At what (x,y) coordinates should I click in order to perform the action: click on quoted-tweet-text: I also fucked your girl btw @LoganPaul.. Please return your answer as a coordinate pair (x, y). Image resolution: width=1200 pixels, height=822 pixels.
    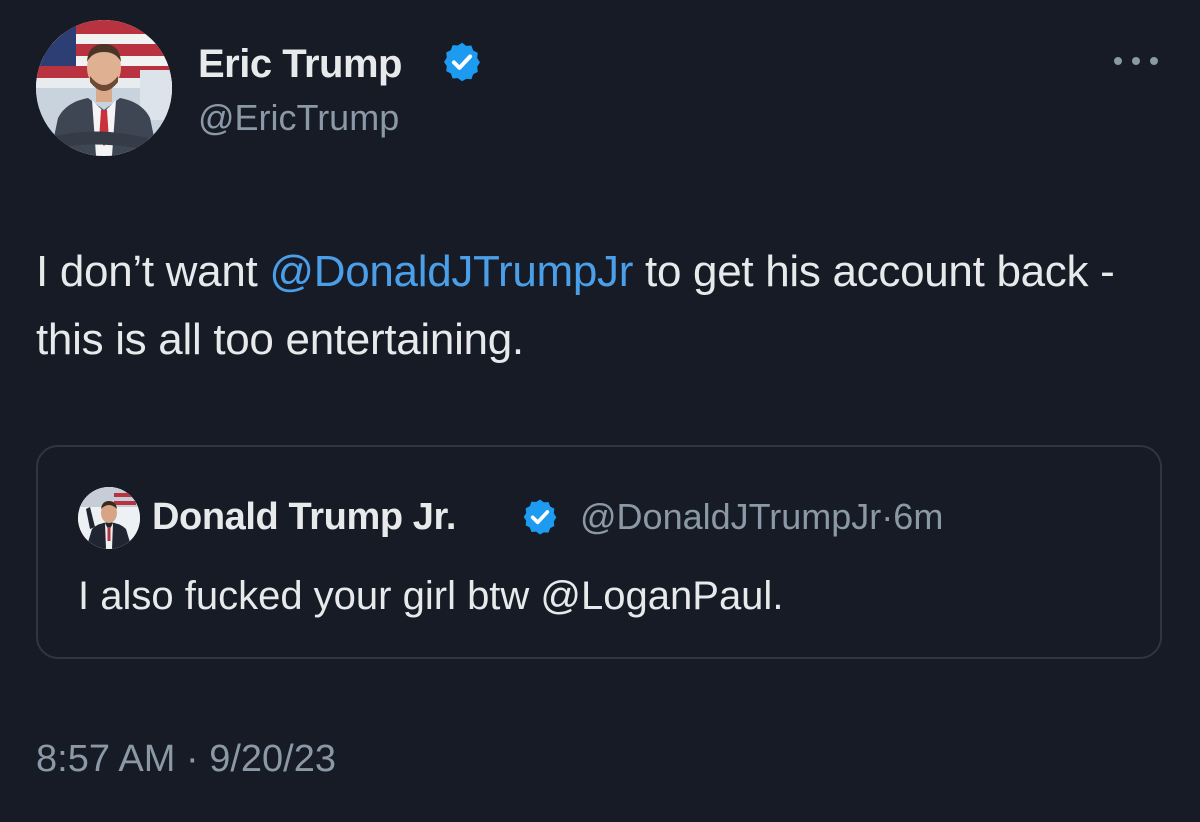
    Looking at the image, I should click on (431, 596).